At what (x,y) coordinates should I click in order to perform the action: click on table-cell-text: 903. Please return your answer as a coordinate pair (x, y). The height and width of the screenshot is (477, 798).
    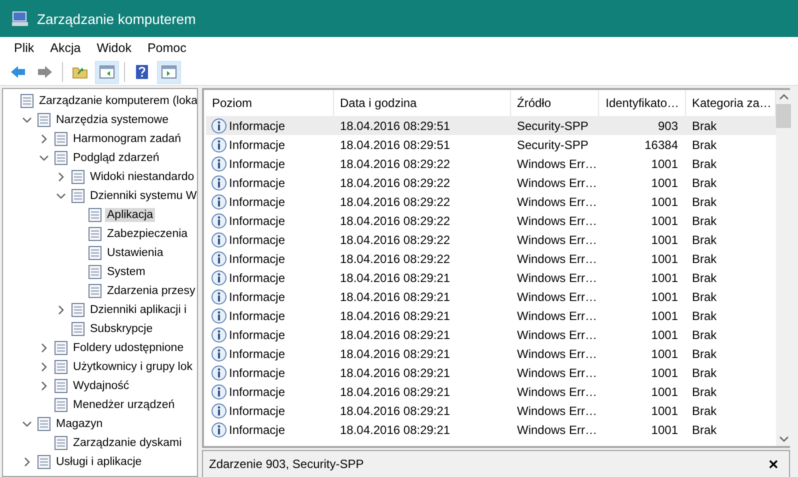
    Looking at the image, I should click on (667, 126).